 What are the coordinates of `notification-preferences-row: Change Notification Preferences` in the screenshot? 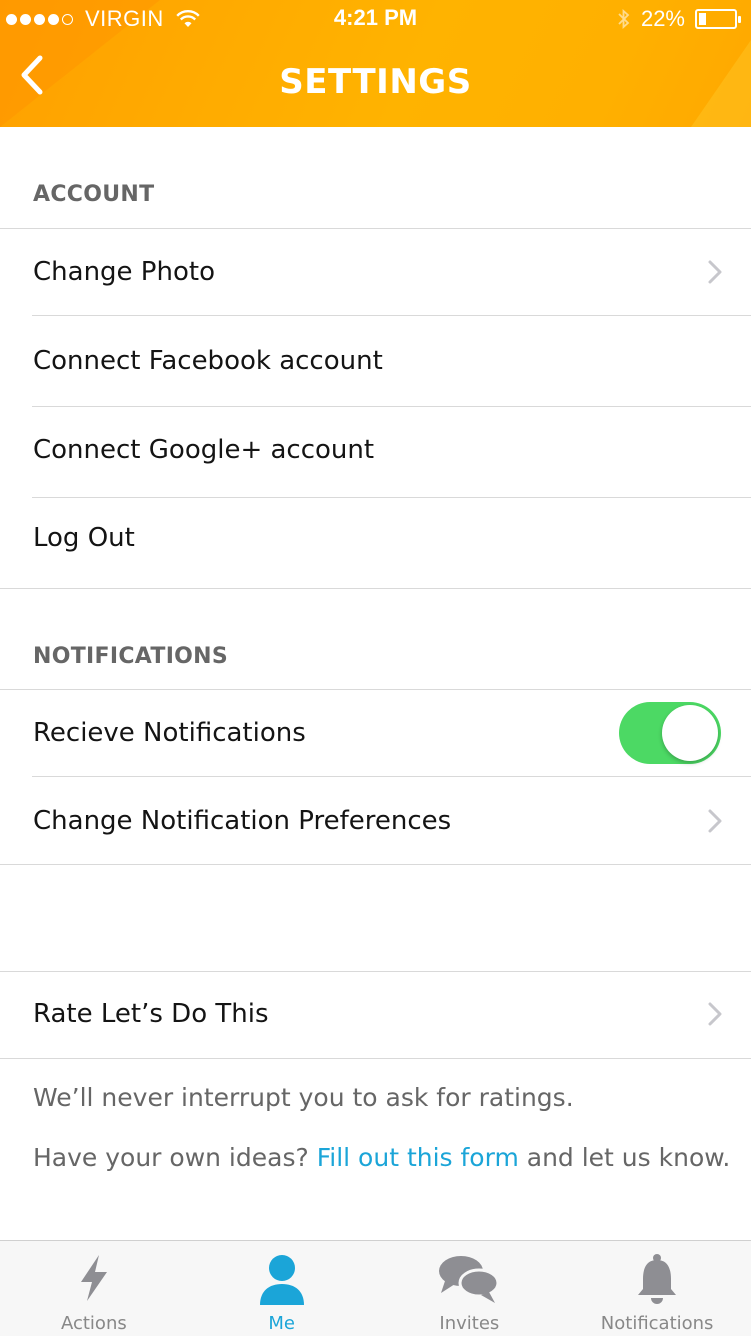 It's located at (375, 821).